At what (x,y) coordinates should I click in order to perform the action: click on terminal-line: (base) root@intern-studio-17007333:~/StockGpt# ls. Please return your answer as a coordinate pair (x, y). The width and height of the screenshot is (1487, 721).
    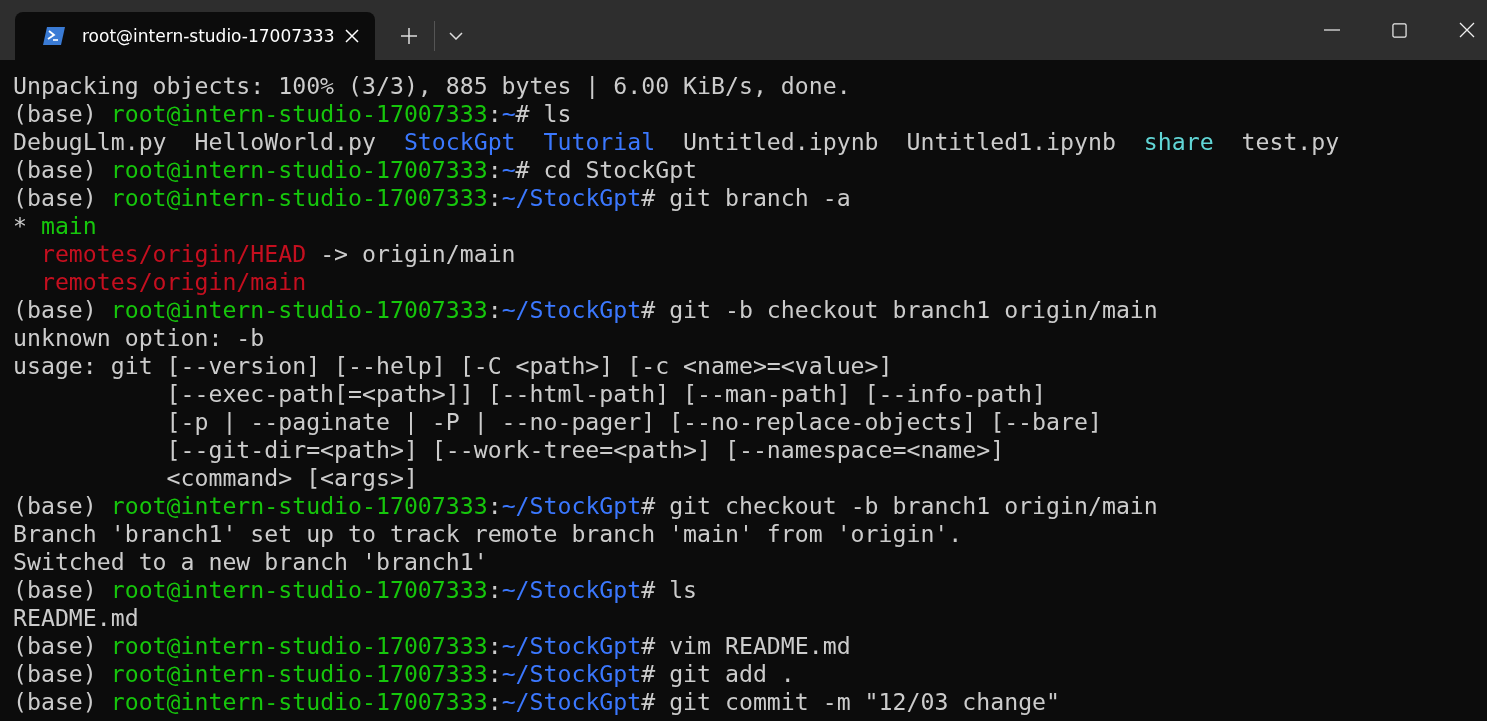
    Looking at the image, I should click on (355, 590).